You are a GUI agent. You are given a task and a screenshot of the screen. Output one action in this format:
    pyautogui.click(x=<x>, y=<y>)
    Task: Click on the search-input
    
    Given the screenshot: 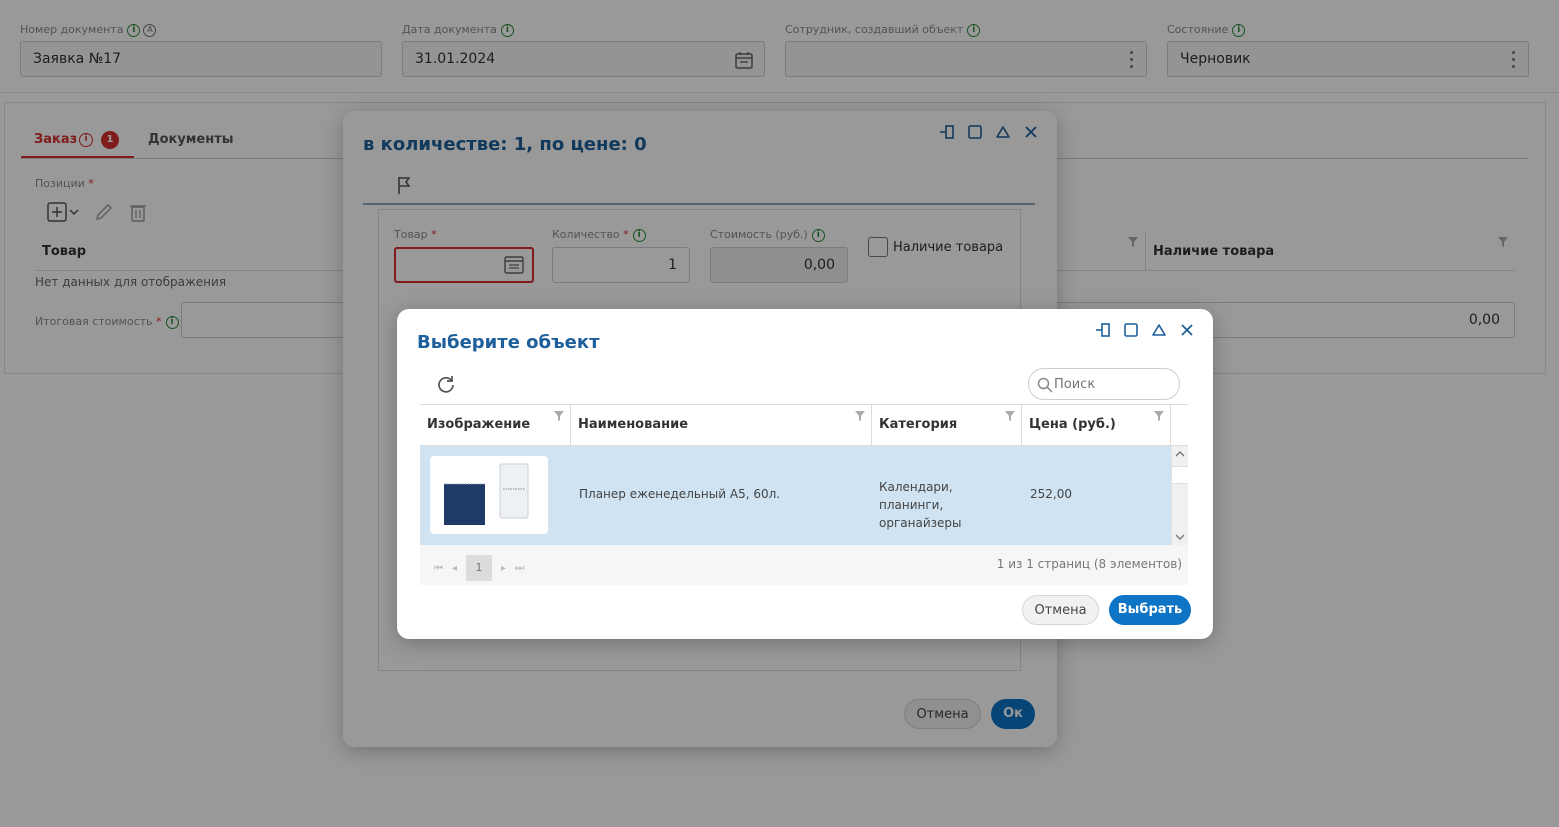 What is the action you would take?
    pyautogui.click(x=1109, y=384)
    